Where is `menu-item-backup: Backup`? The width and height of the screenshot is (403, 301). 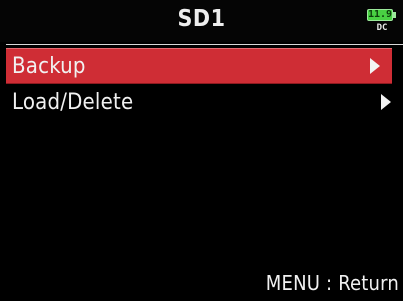
menu-item-backup: Backup is located at coordinates (199, 66).